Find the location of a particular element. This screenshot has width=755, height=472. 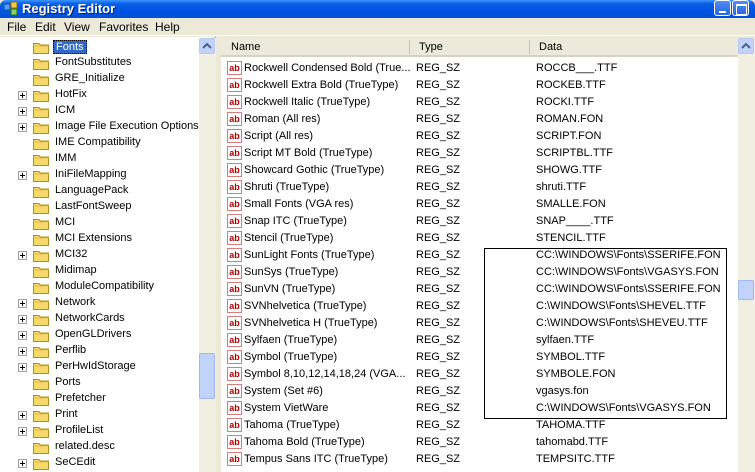

value-name: Tahoma (TrueType) is located at coordinates (292, 425).